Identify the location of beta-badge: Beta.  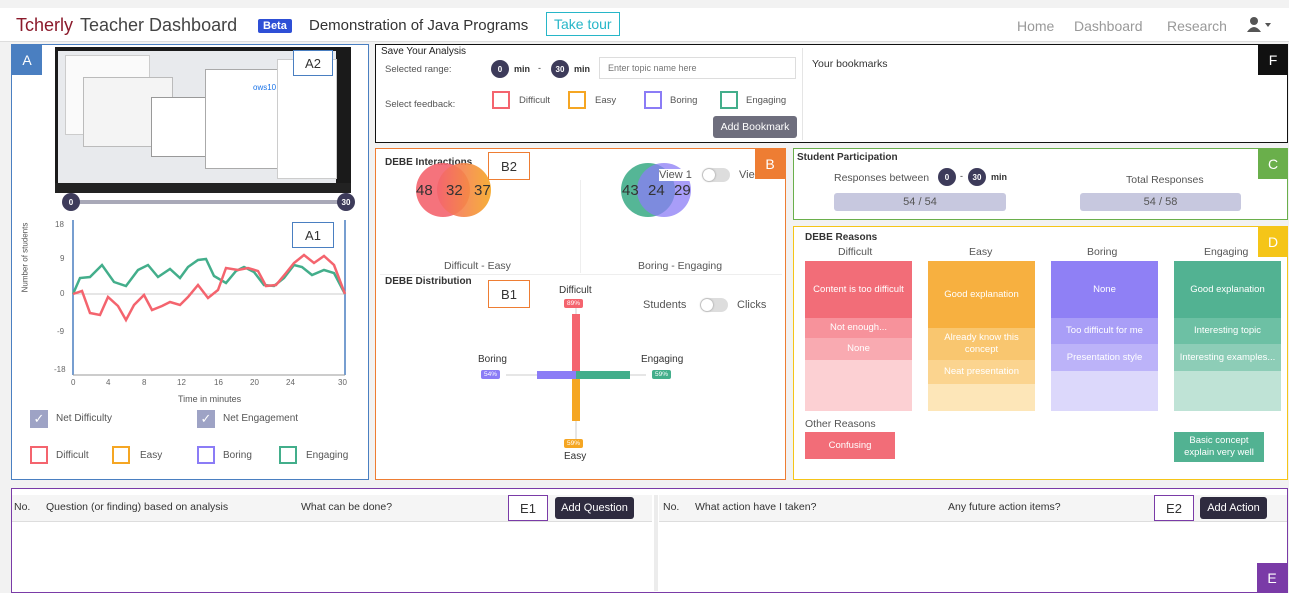
(275, 26).